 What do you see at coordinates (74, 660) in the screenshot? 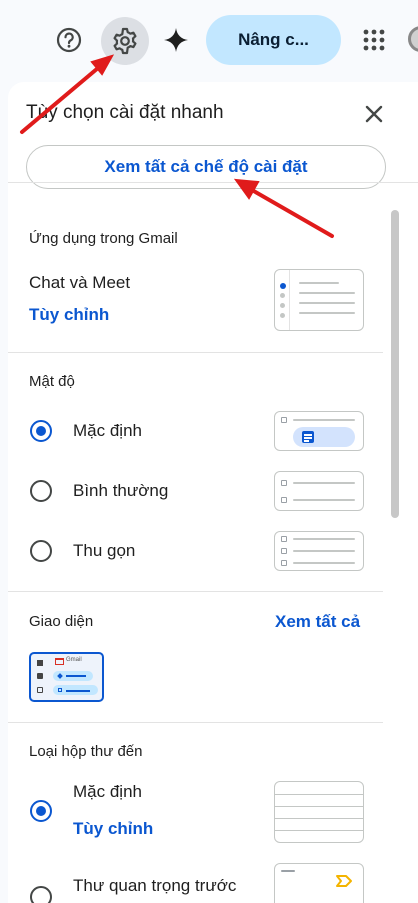
I see `theme-thumbnail-brand: Gmail` at bounding box center [74, 660].